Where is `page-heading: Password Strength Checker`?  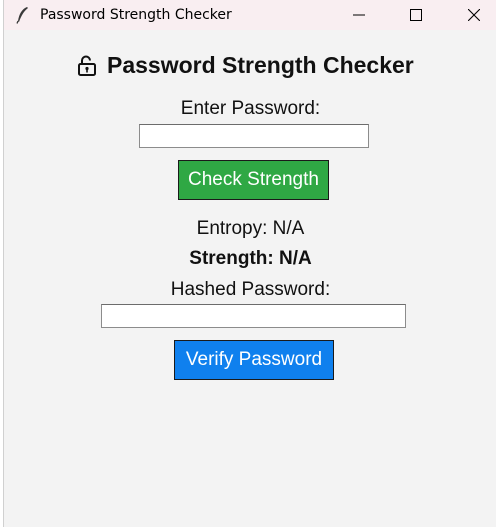
page-heading: Password Strength Checker is located at coordinates (245, 65).